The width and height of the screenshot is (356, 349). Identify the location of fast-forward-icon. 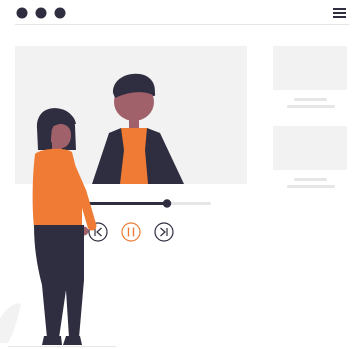
(164, 232).